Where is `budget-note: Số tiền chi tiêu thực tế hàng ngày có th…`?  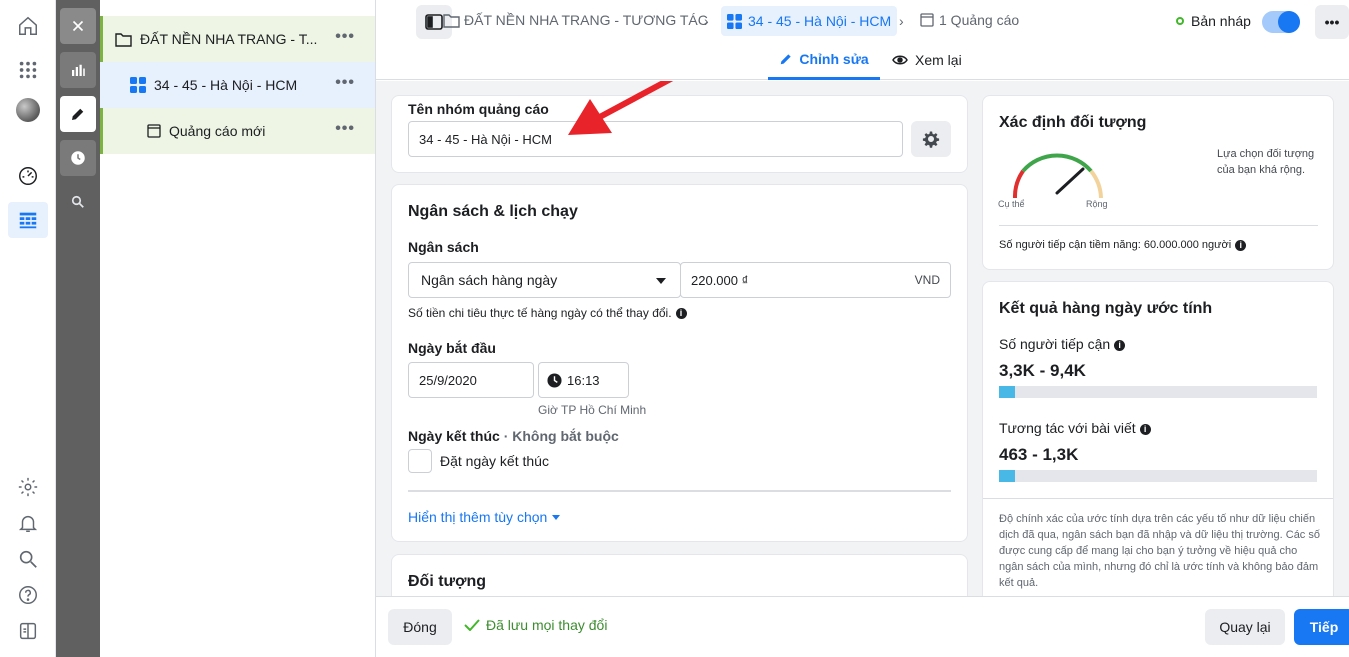 budget-note: Số tiền chi tiêu thực tế hàng ngày có th… is located at coordinates (547, 313).